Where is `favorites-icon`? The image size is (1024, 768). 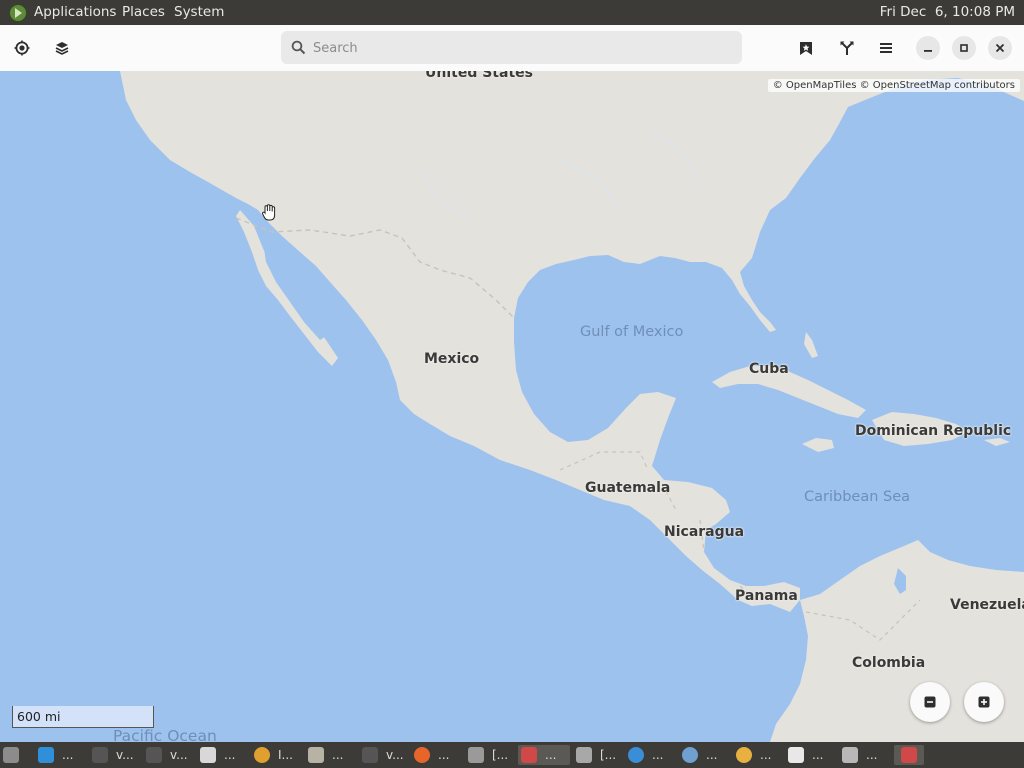 favorites-icon is located at coordinates (806, 48).